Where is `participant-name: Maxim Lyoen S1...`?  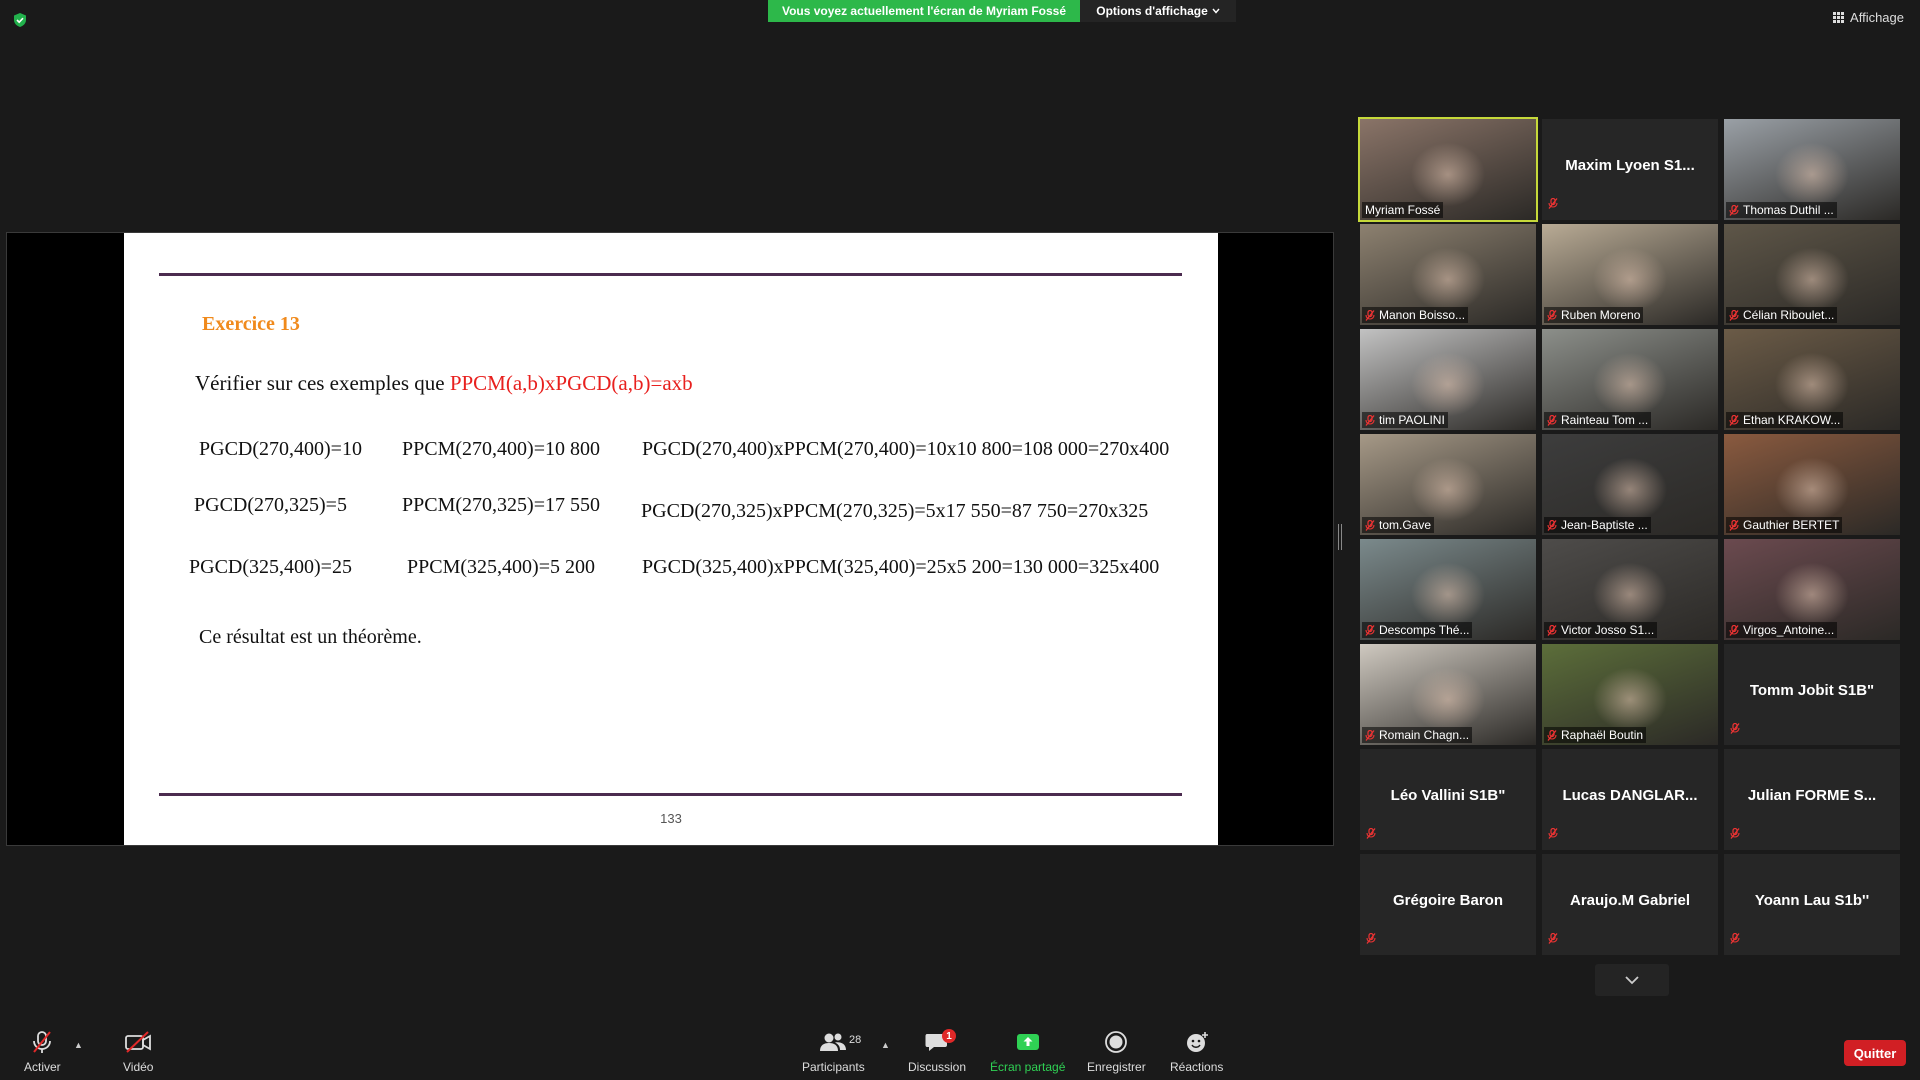
participant-name: Maxim Lyoen S1... is located at coordinates (1630, 165).